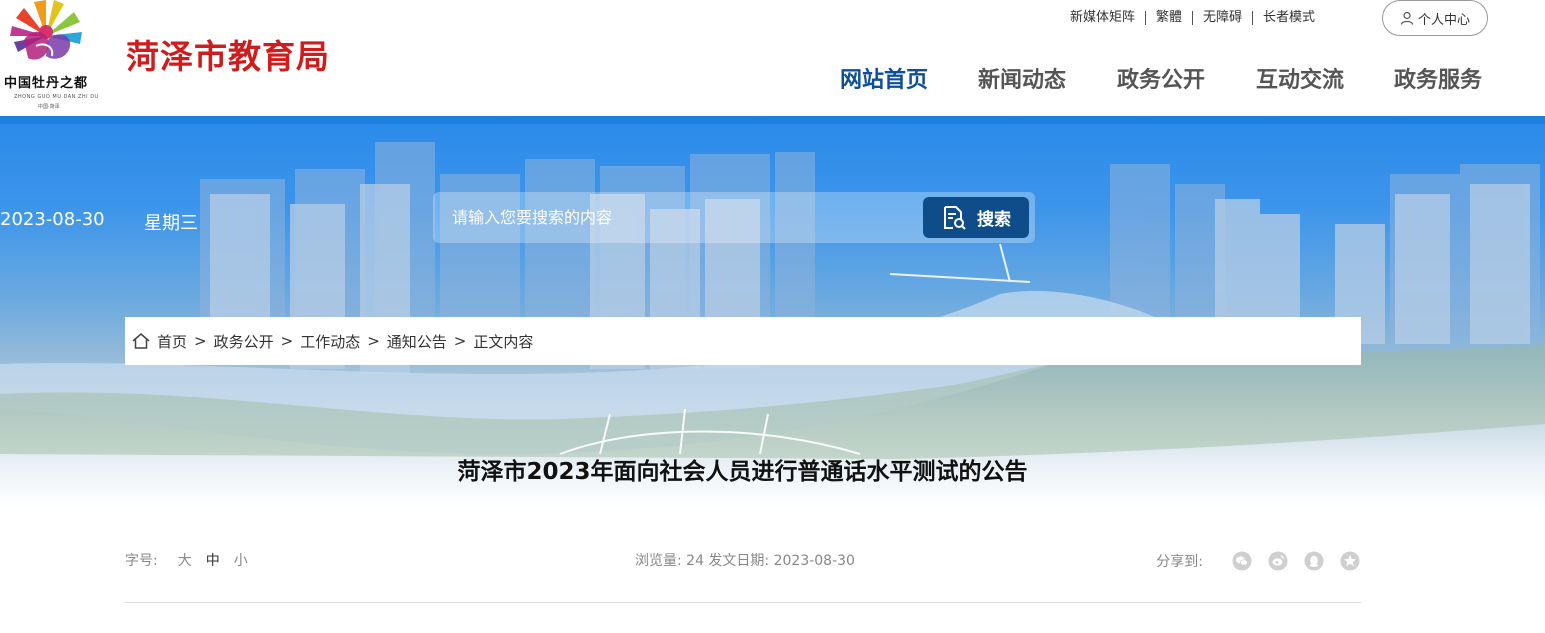  I want to click on breadcrumb-notices: 通知公告, so click(417, 341).